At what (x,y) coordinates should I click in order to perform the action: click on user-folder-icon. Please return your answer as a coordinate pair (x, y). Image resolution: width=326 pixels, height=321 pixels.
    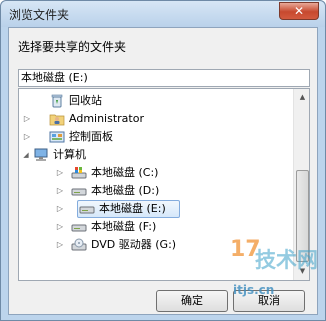
    Looking at the image, I should click on (57, 119).